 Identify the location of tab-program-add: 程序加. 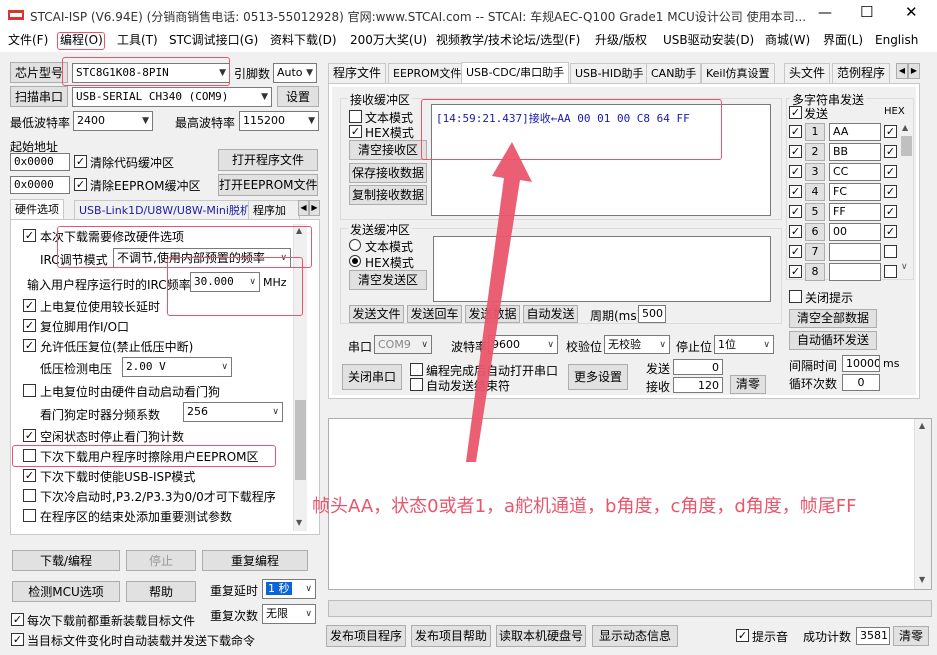
(274, 210).